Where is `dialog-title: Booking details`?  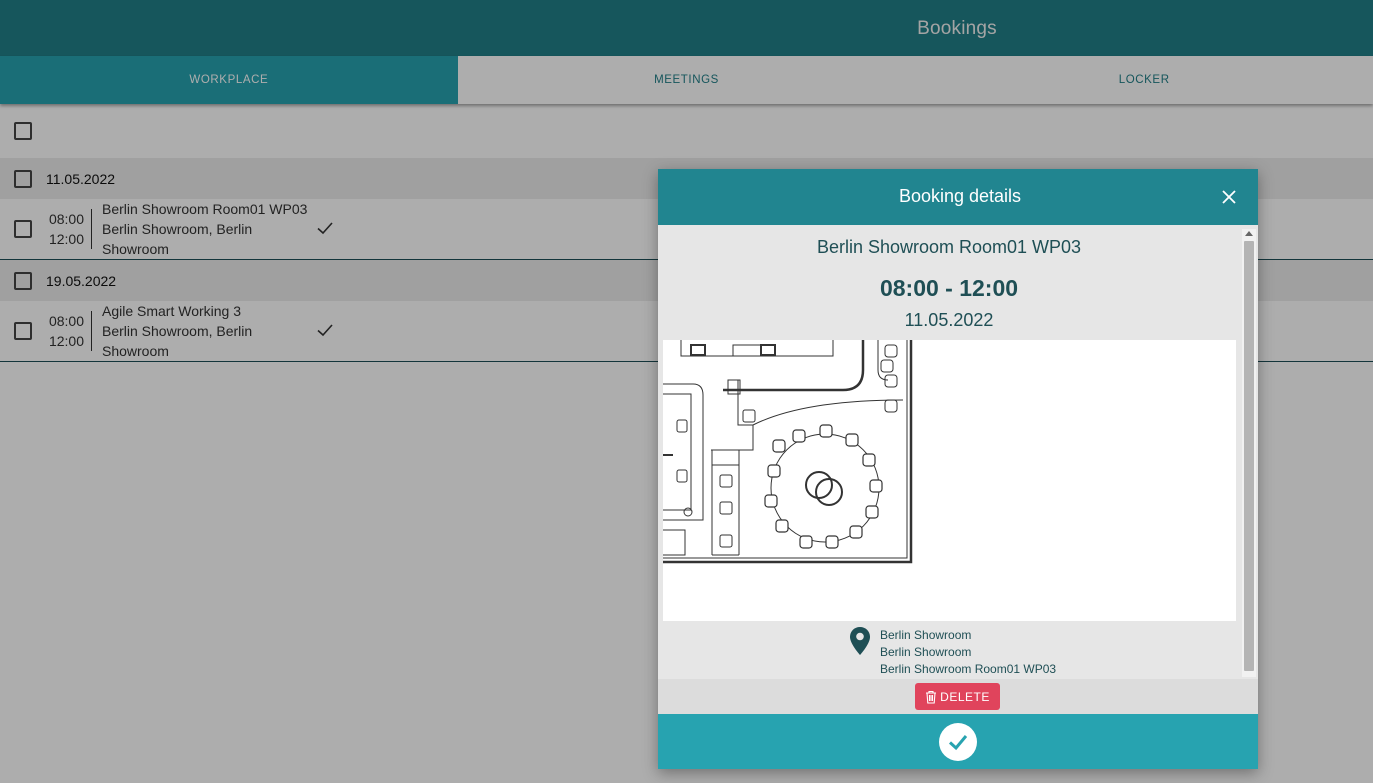 dialog-title: Booking details is located at coordinates (960, 196).